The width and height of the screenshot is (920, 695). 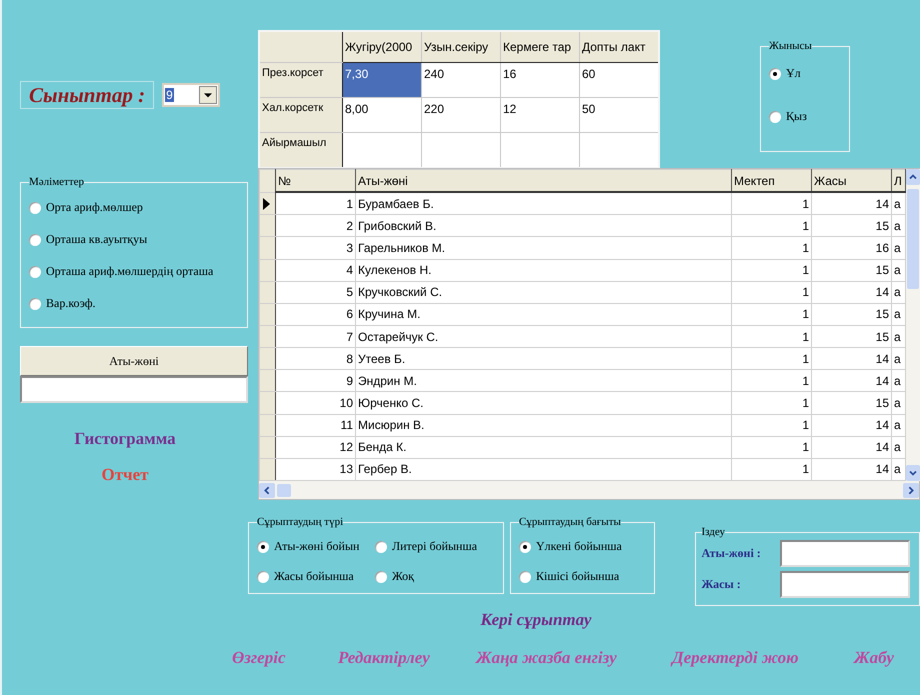 I want to click on radio-label: Кішісі бойынша, so click(x=578, y=576).